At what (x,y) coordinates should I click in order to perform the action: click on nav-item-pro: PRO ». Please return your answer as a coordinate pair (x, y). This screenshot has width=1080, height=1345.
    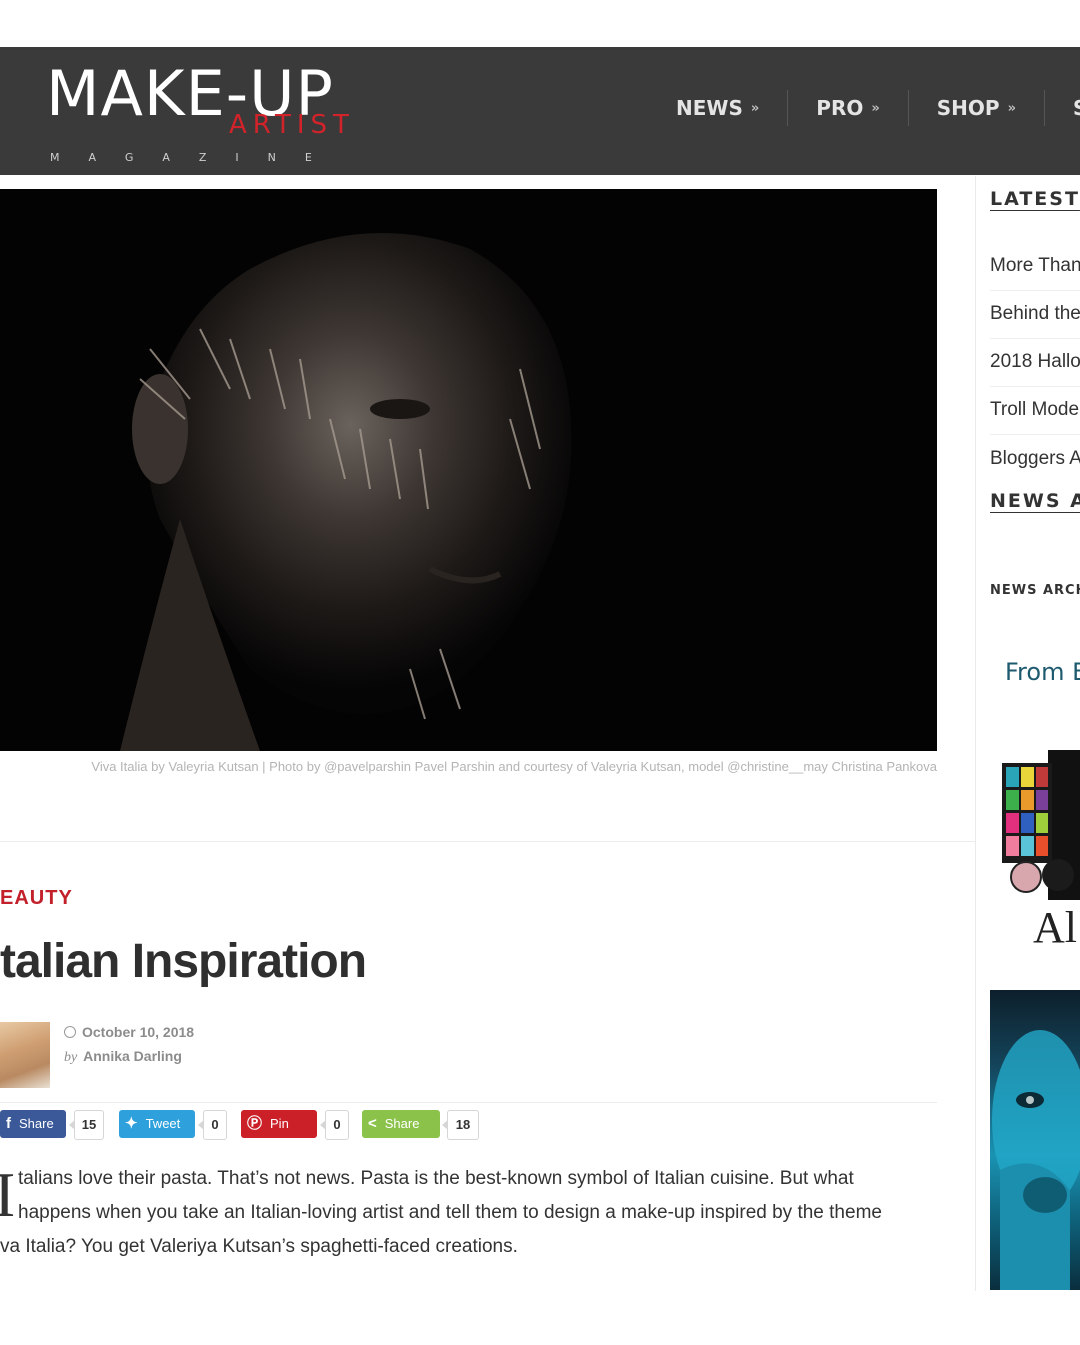
    Looking at the image, I should click on (847, 108).